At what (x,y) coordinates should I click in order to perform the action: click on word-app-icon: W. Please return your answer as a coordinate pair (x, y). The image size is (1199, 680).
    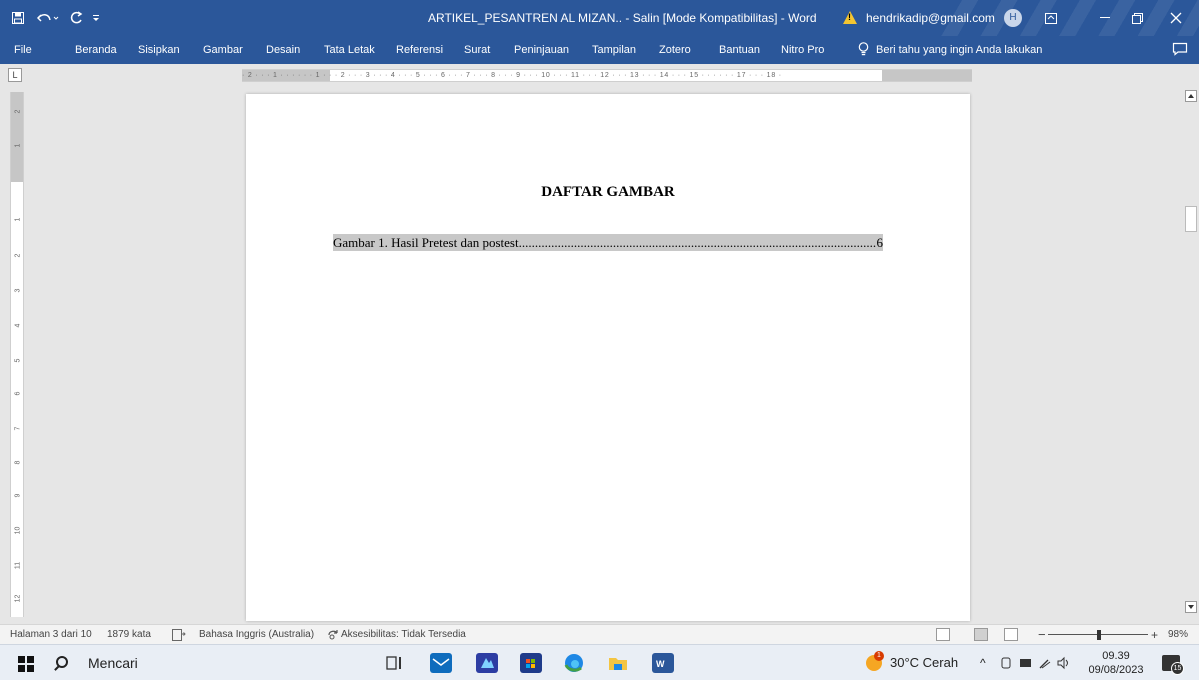
    Looking at the image, I should click on (663, 663).